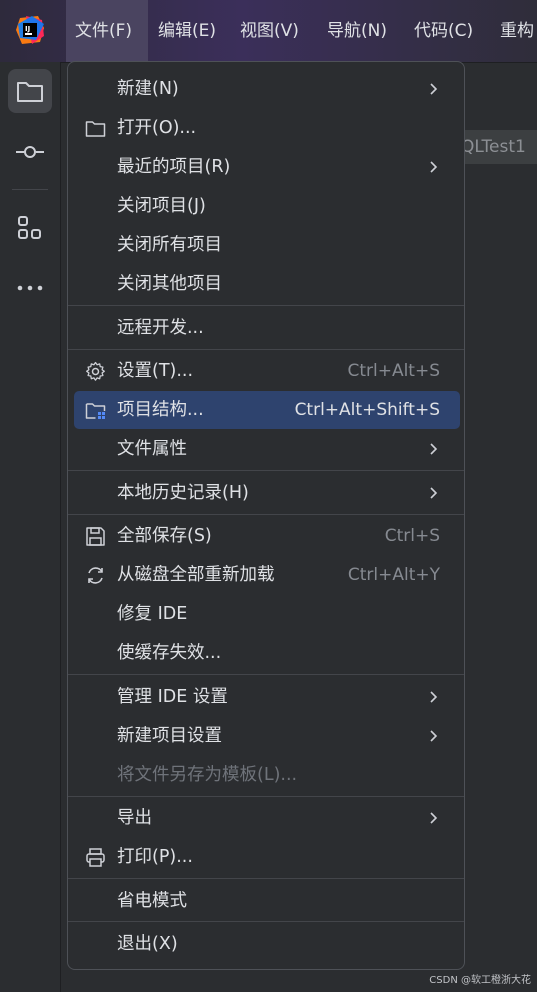 The width and height of the screenshot is (537, 992). Describe the element at coordinates (393, 575) in the screenshot. I see `menu-item-shortcut: Ctrl+Alt+Y` at that location.